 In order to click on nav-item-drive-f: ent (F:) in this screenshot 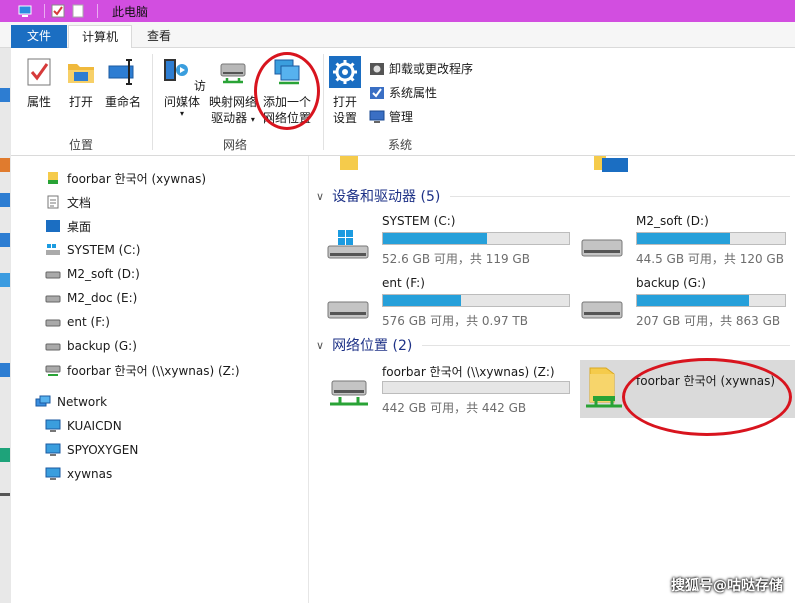, I will do `click(77, 322)`.